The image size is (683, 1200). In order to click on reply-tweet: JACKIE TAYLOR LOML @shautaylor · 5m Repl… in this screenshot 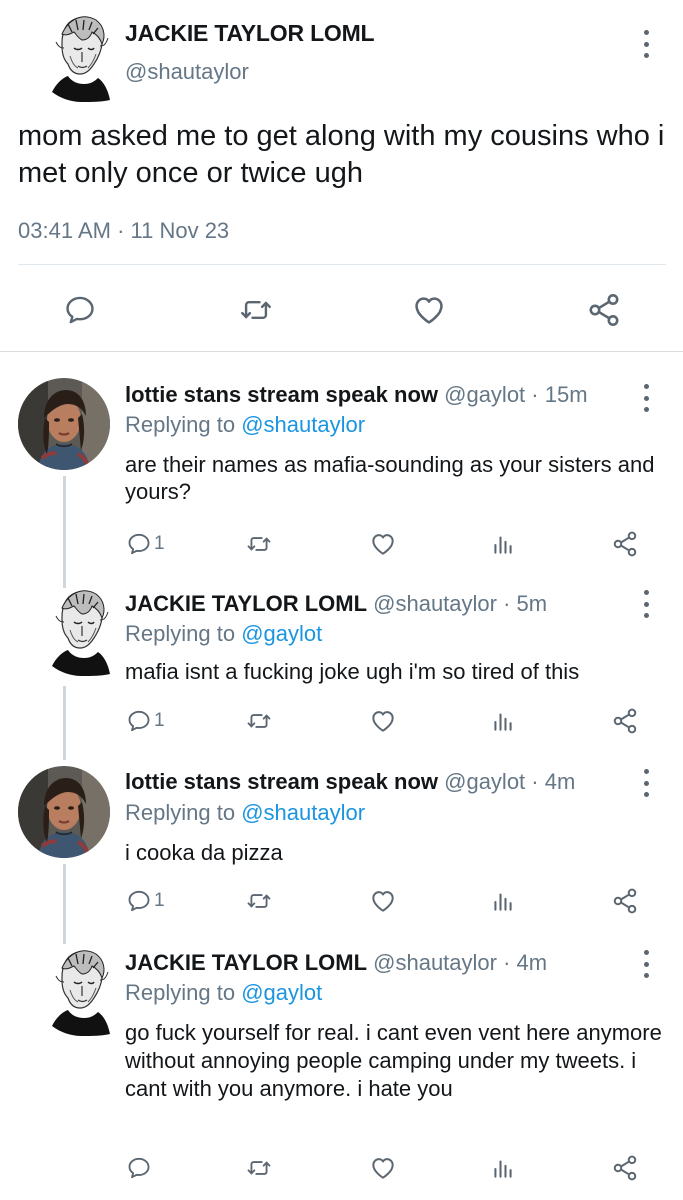, I will do `click(341, 671)`.